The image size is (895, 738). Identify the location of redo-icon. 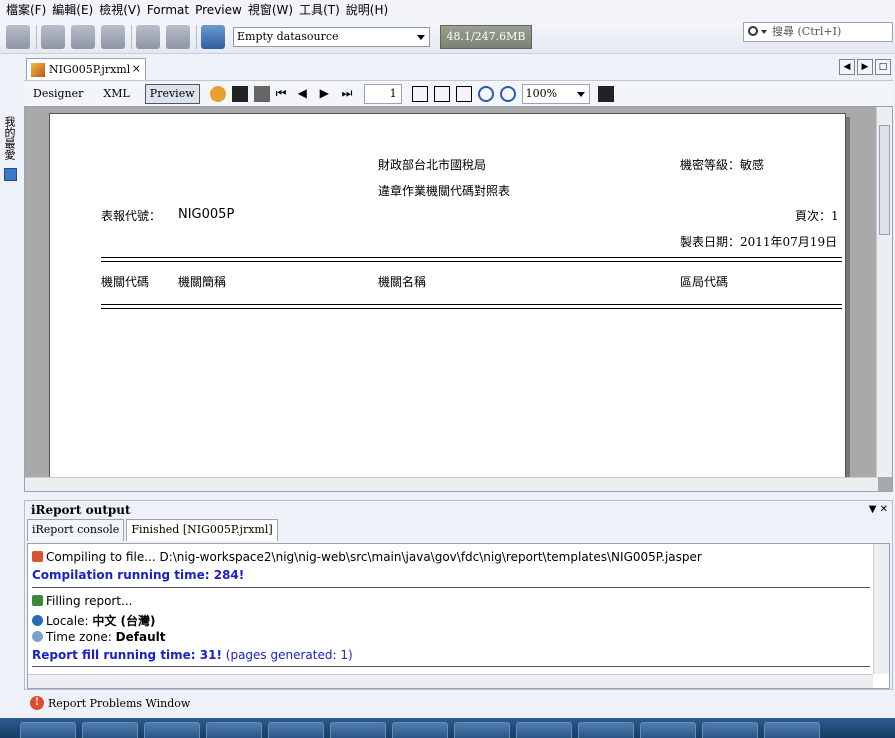
(178, 36).